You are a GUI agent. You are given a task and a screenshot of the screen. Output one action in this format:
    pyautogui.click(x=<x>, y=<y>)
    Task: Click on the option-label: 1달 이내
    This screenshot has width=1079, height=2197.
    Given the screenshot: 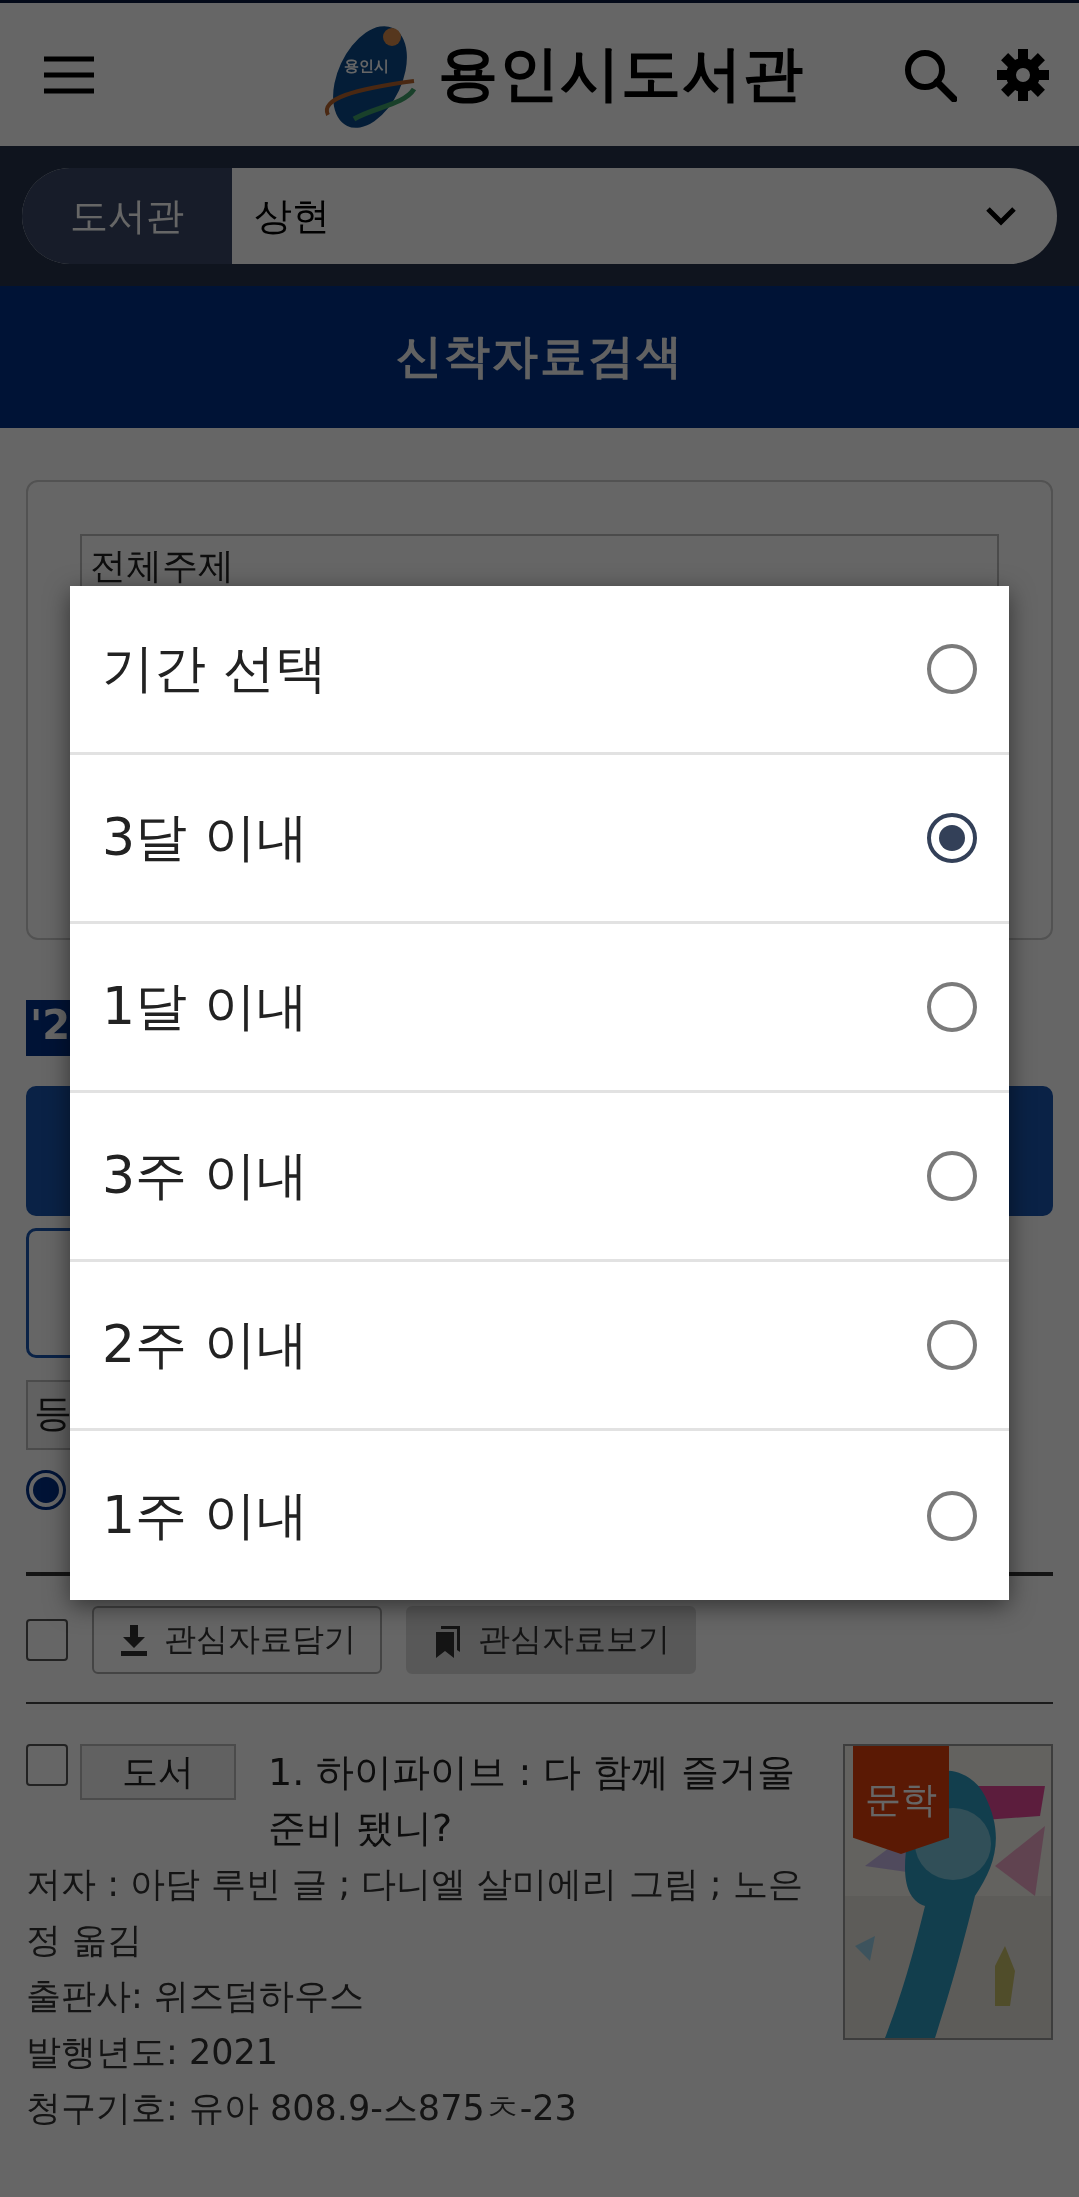 What is the action you would take?
    pyautogui.click(x=205, y=1006)
    